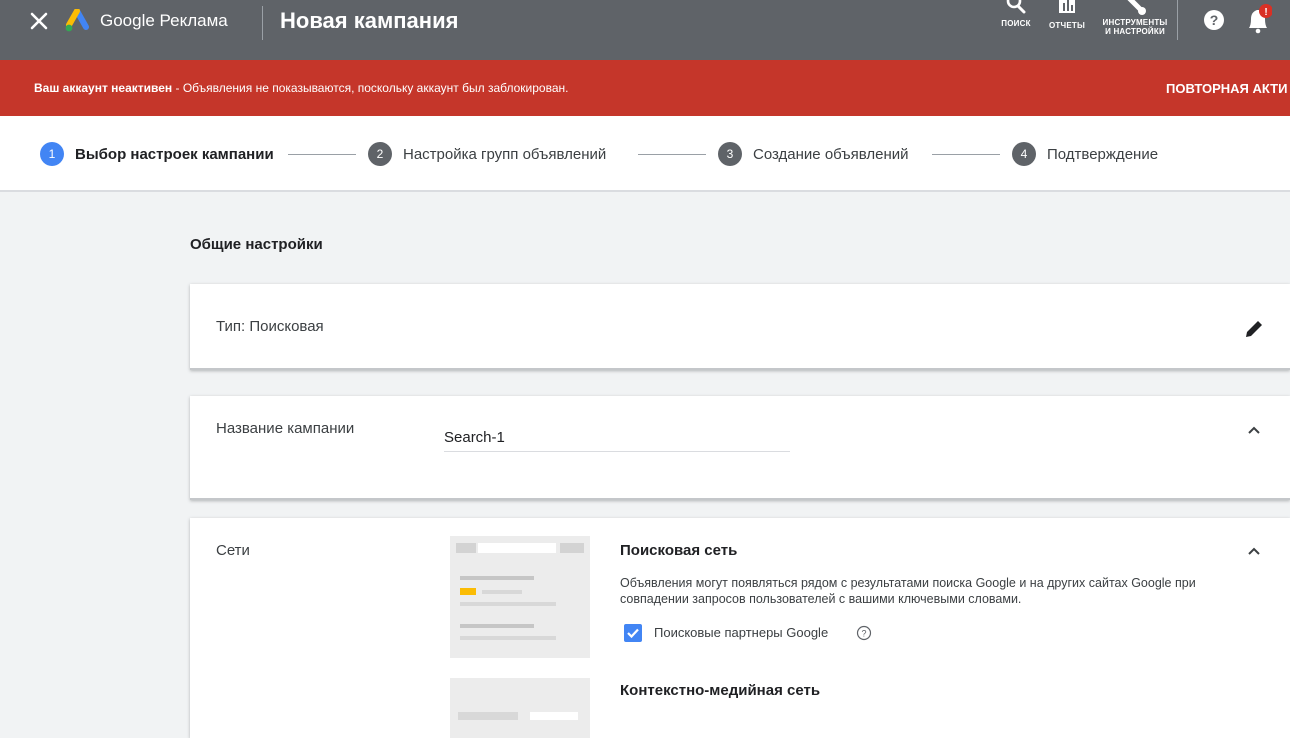 The width and height of the screenshot is (1290, 738). What do you see at coordinates (520, 597) in the screenshot?
I see `search-network-illustration` at bounding box center [520, 597].